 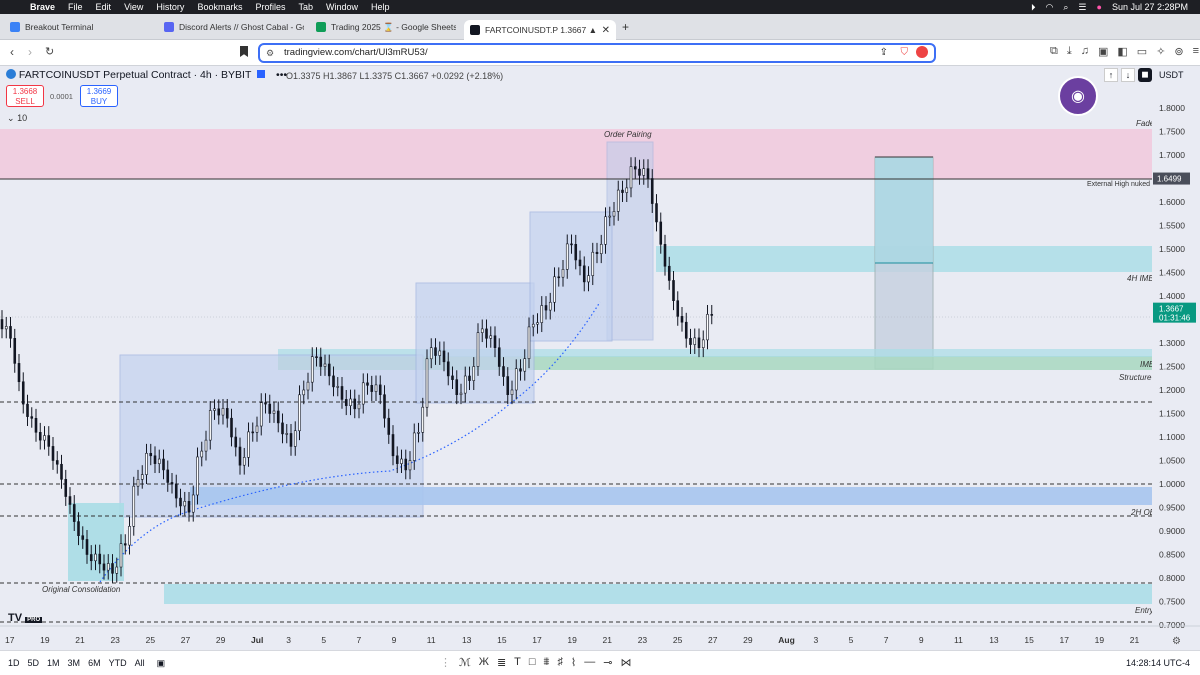 I want to click on profile-icon: ●, so click(x=1099, y=7).